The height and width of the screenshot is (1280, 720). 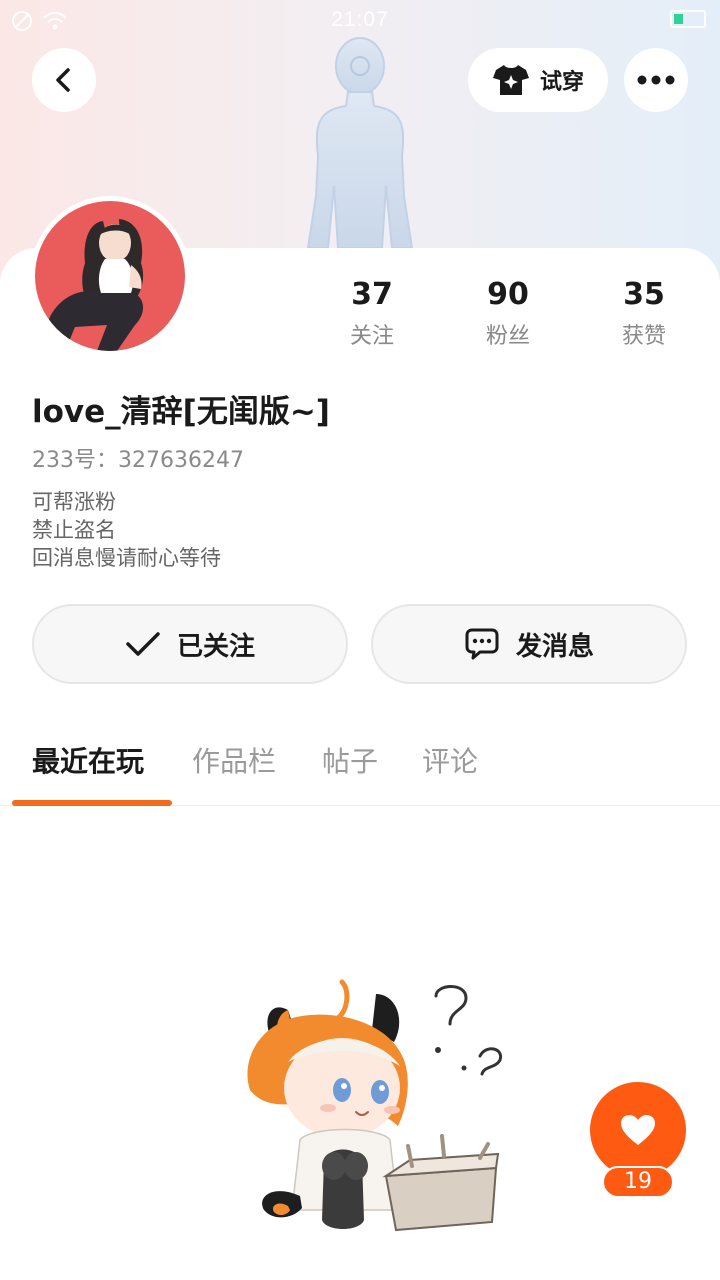 What do you see at coordinates (126, 558) in the screenshot?
I see `bio-line: 回消息慢请耐心等待` at bounding box center [126, 558].